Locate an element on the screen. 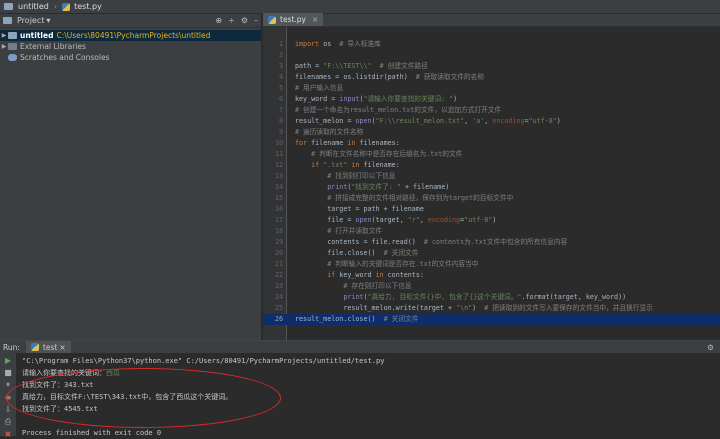 The width and height of the screenshot is (720, 439). code-line: 22 if key_word in contents: is located at coordinates (491, 275).